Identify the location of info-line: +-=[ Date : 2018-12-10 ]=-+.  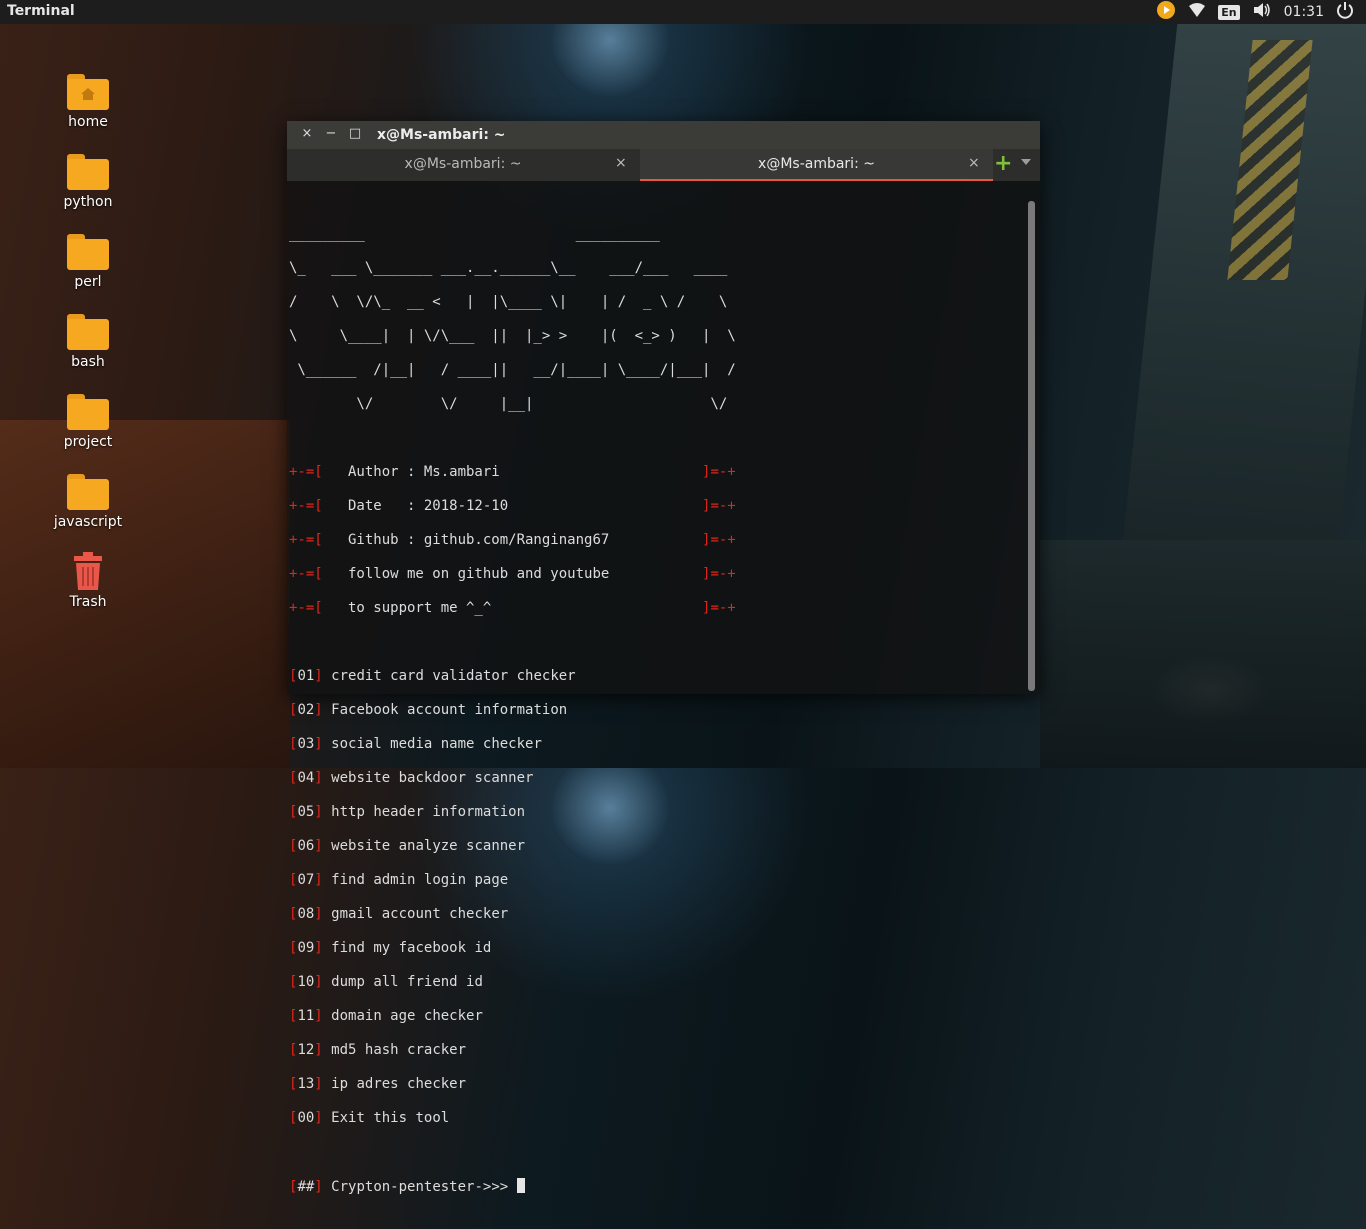
(512, 506).